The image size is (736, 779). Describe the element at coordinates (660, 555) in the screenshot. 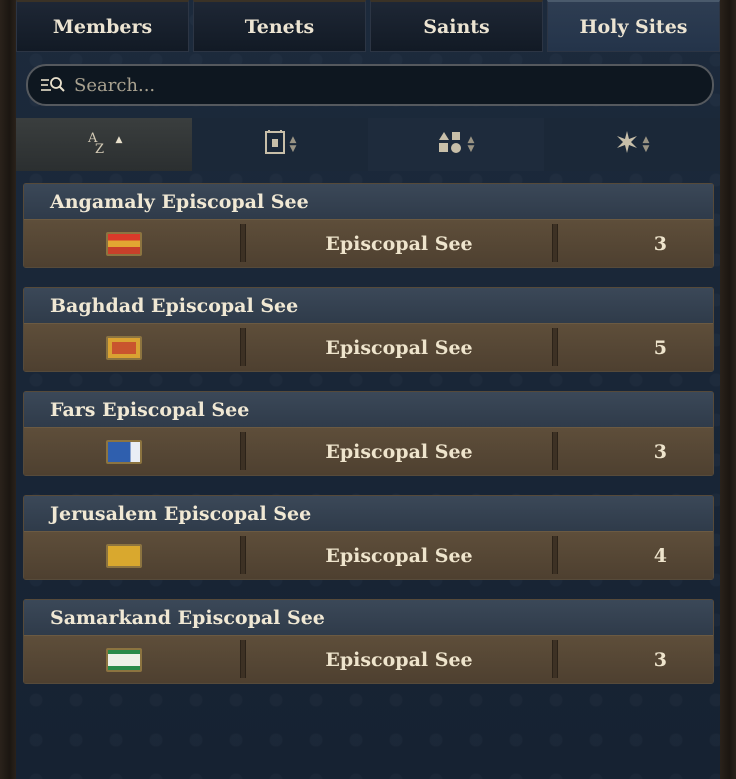

I see `site-count: 4` at that location.